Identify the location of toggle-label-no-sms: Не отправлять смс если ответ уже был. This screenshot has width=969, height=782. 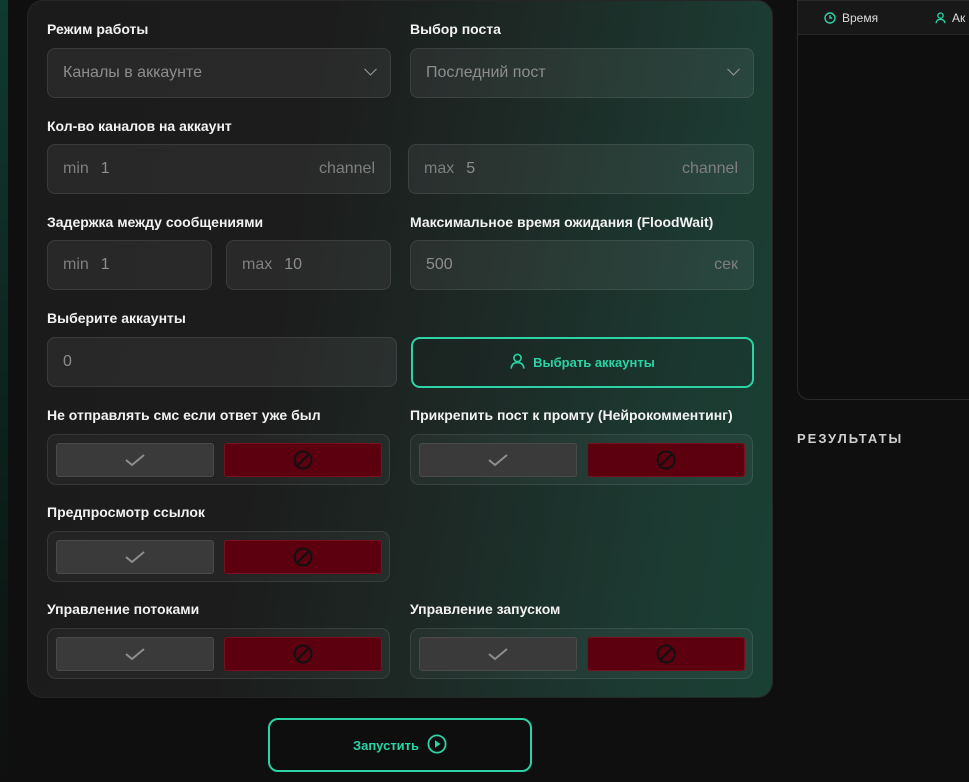
(184, 415).